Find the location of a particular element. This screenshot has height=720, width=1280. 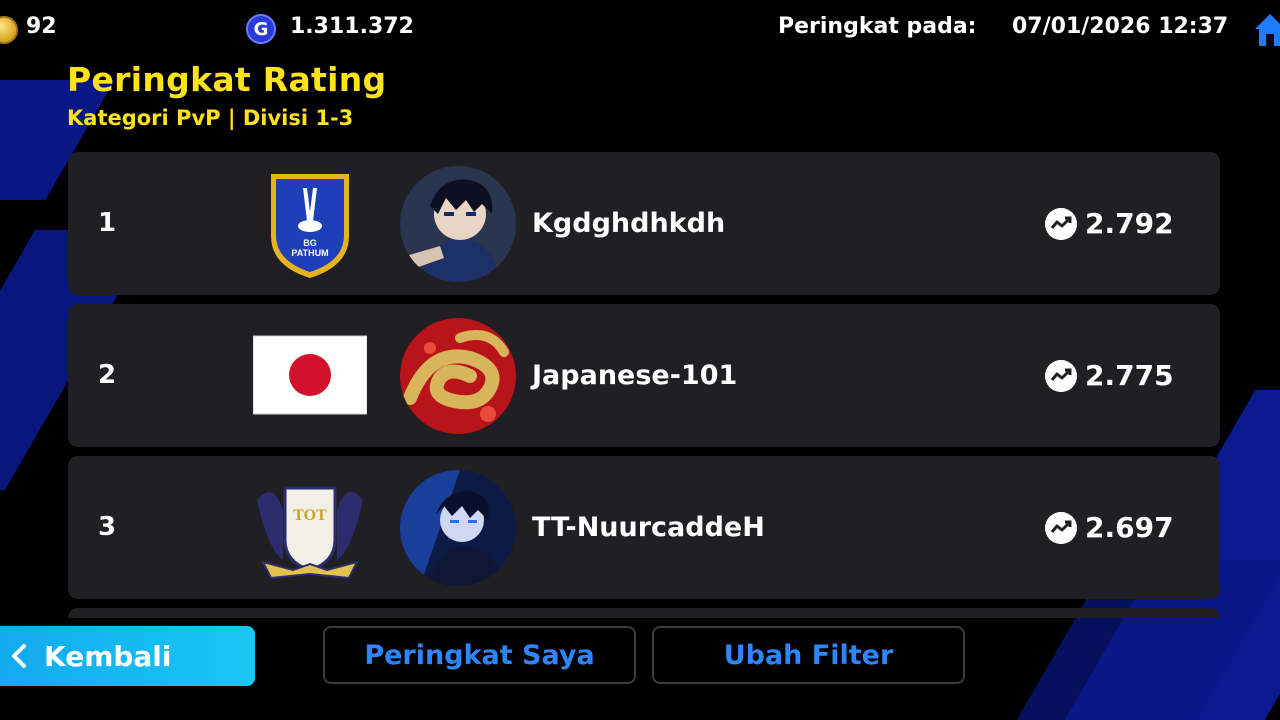

tot-crest-icon: TOT is located at coordinates (310, 533).